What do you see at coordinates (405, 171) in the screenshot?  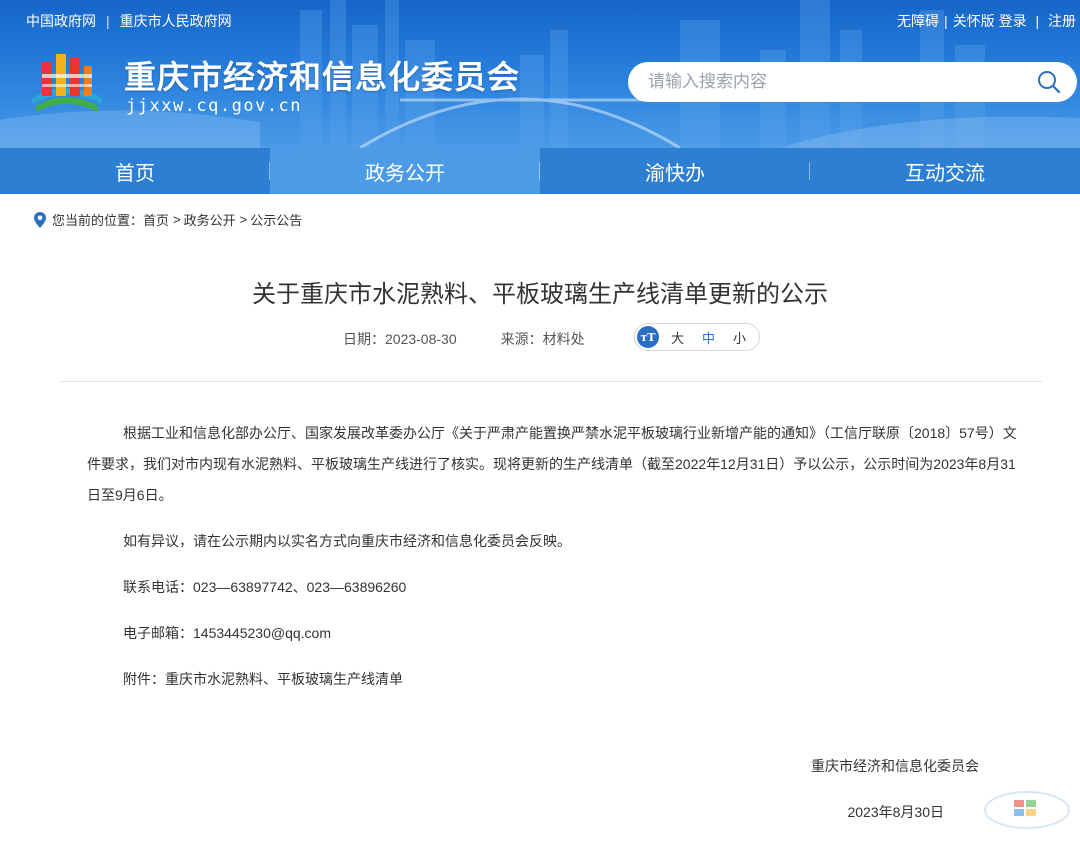 I see `nav-government-affairs: 政务公开` at bounding box center [405, 171].